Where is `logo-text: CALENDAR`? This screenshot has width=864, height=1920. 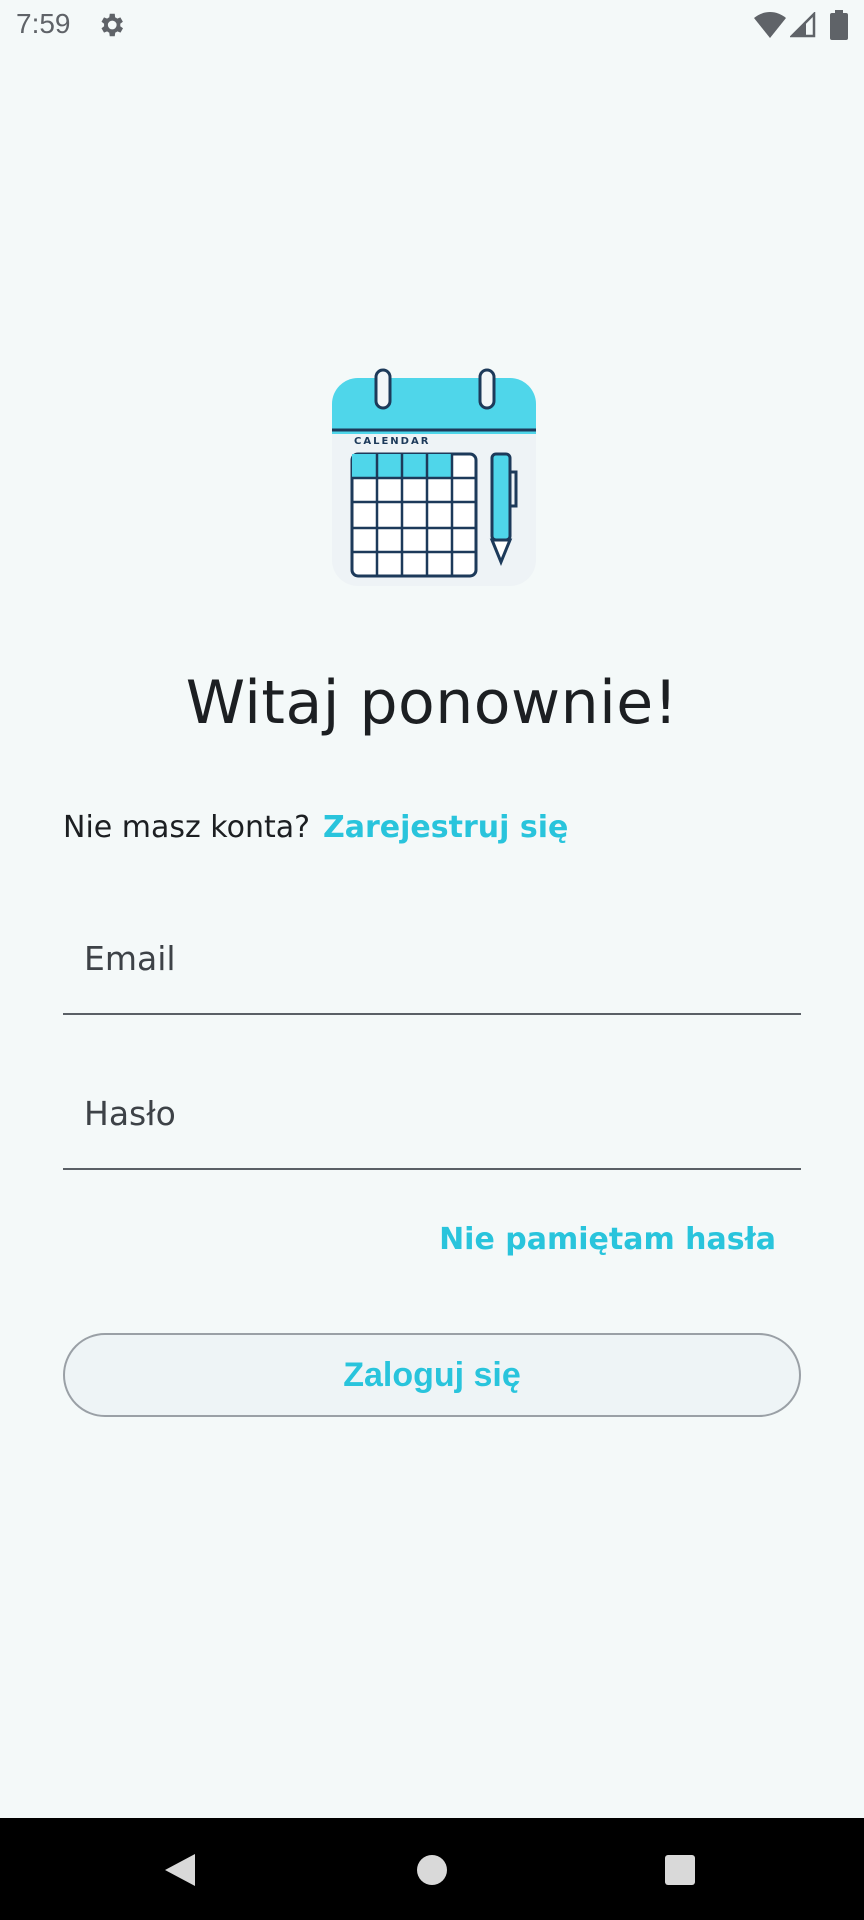 logo-text: CALENDAR is located at coordinates (392, 441).